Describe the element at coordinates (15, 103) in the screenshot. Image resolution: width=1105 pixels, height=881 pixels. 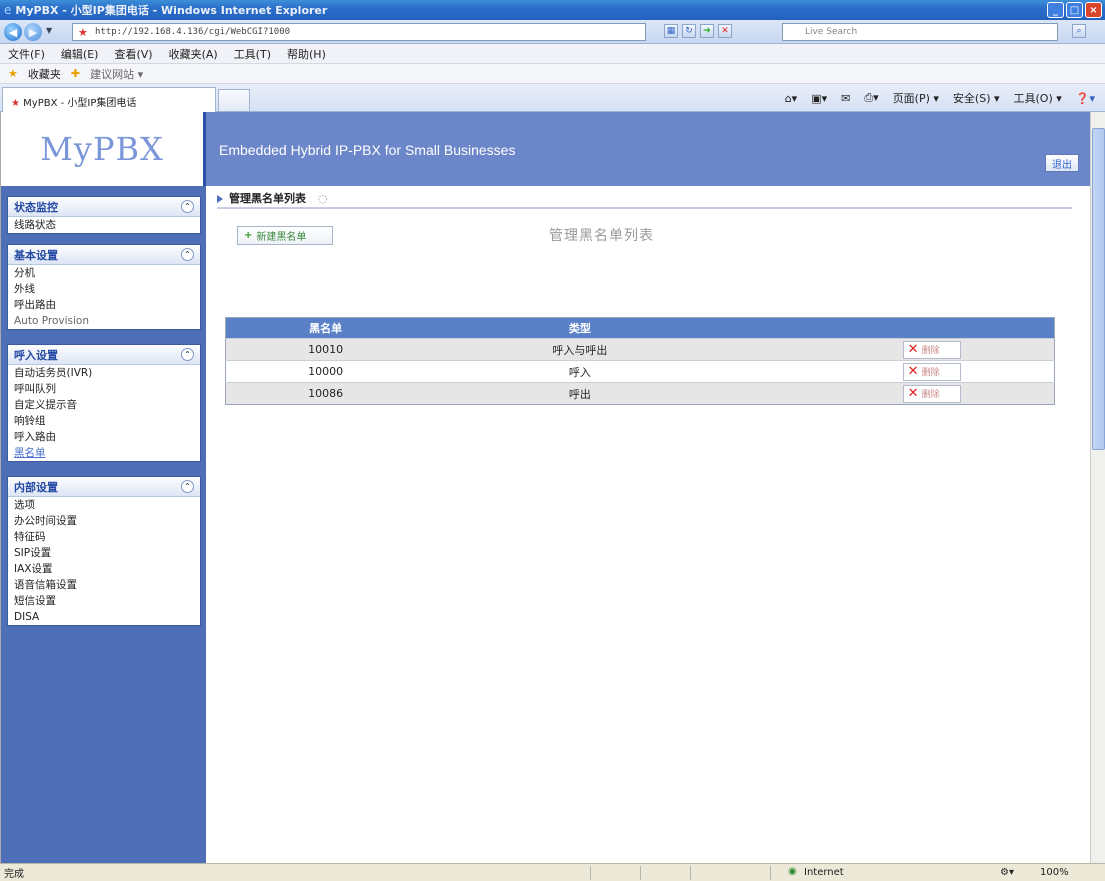
I see `tab-favicon: ★` at that location.